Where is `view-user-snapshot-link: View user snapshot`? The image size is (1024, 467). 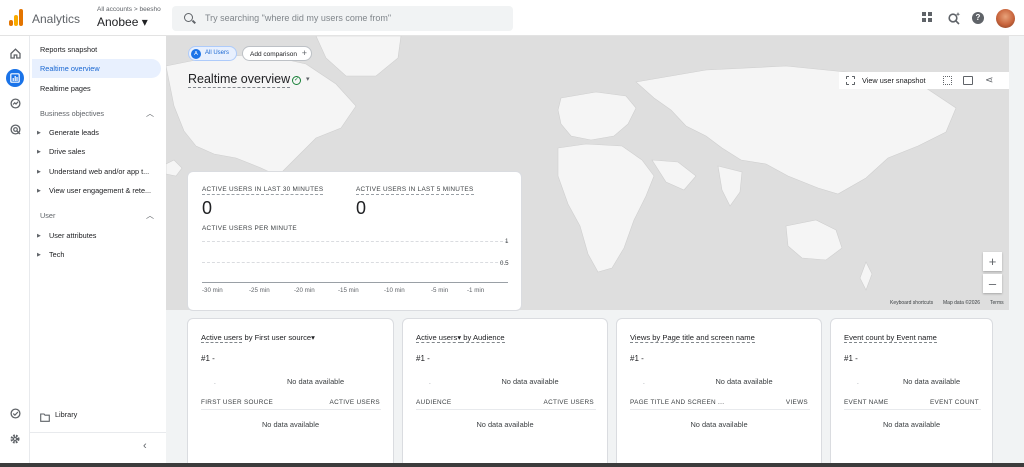 view-user-snapshot-link: View user snapshot is located at coordinates (894, 80).